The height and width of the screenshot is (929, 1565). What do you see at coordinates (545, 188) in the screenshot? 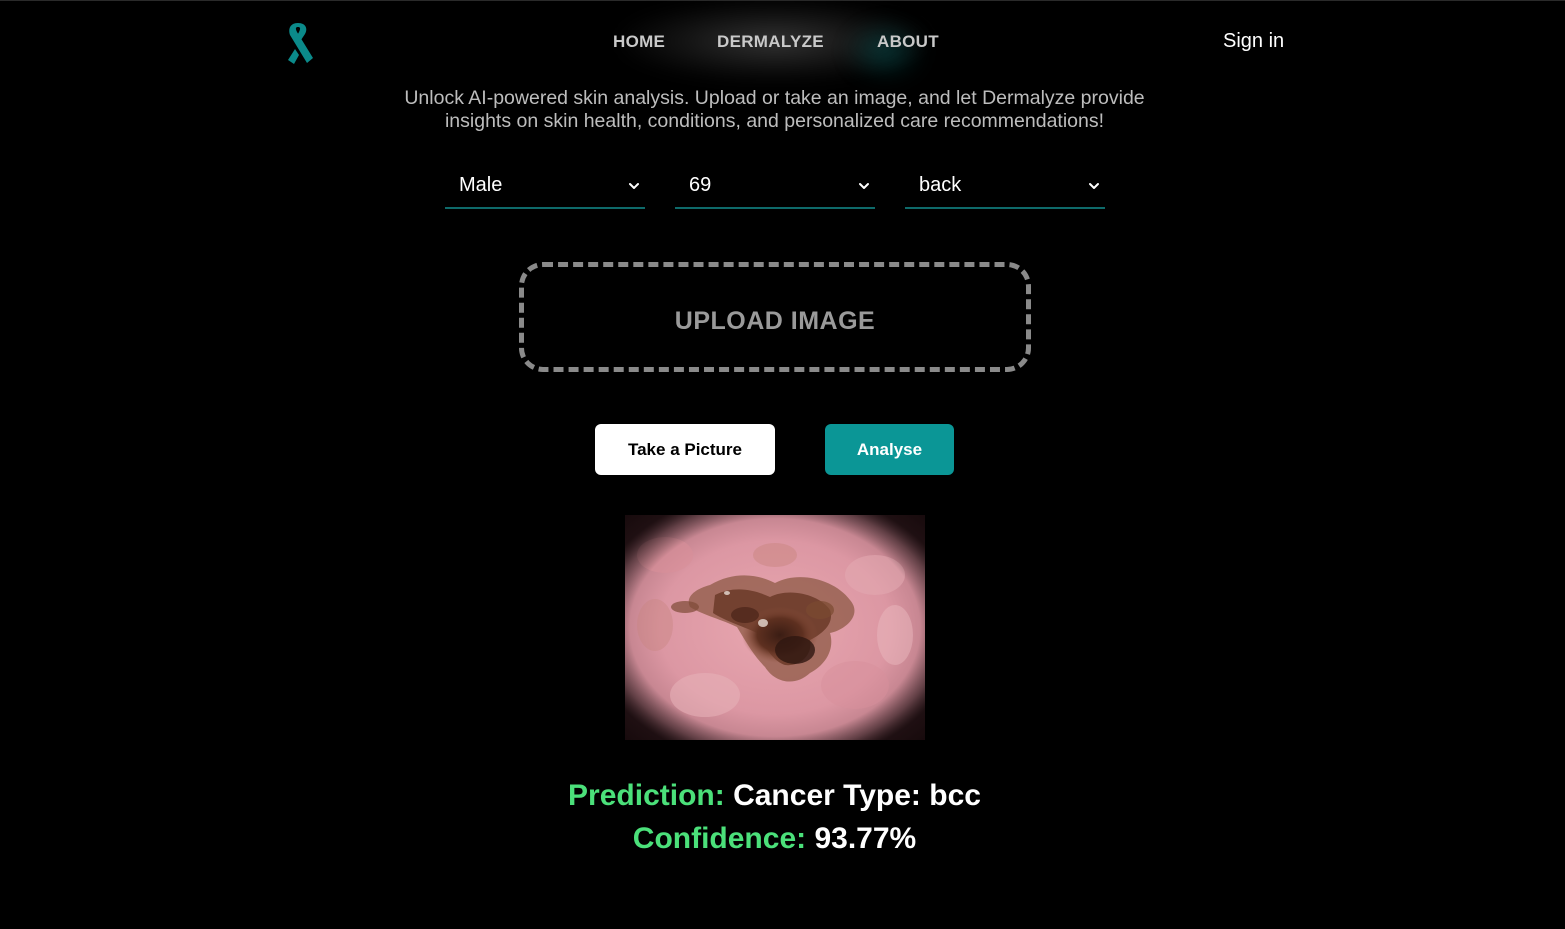
I see `gender-select: Male` at bounding box center [545, 188].